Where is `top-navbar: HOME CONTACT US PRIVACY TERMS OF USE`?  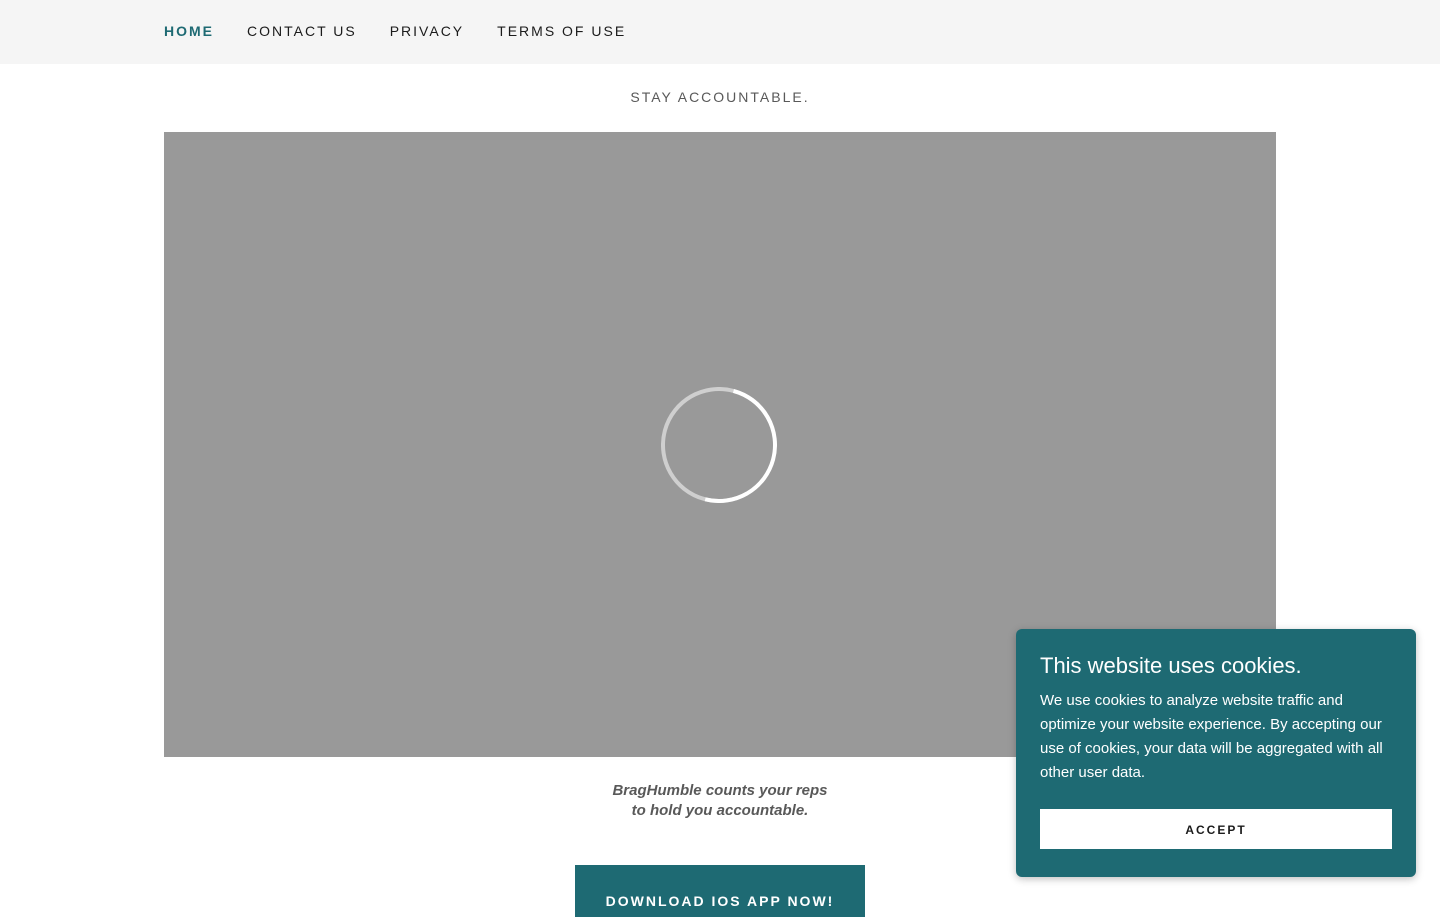 top-navbar: HOME CONTACT US PRIVACY TERMS OF USE is located at coordinates (720, 32).